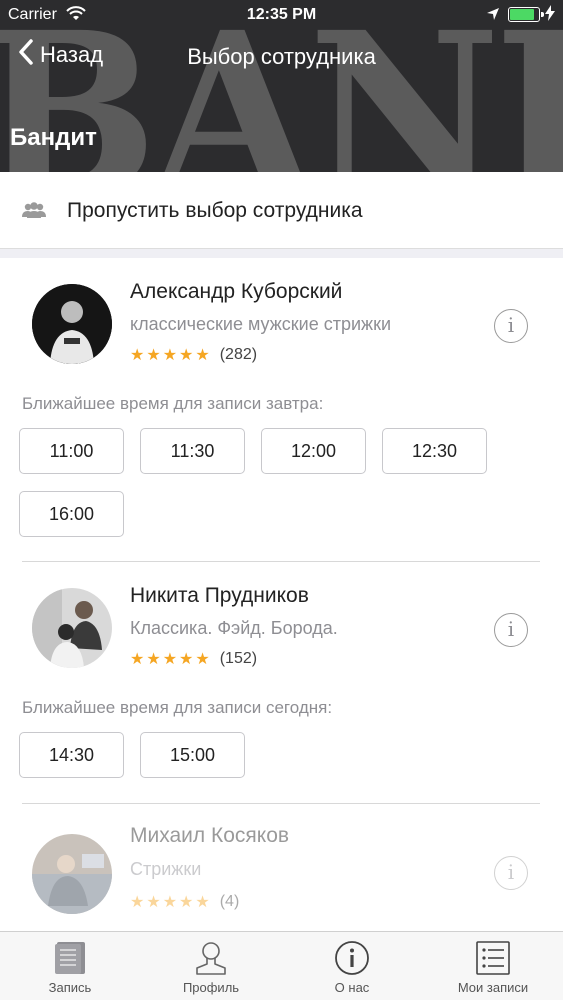 The width and height of the screenshot is (563, 1000). Describe the element at coordinates (215, 210) in the screenshot. I see `skip-label: Пропустить выбор сотрудника` at that location.